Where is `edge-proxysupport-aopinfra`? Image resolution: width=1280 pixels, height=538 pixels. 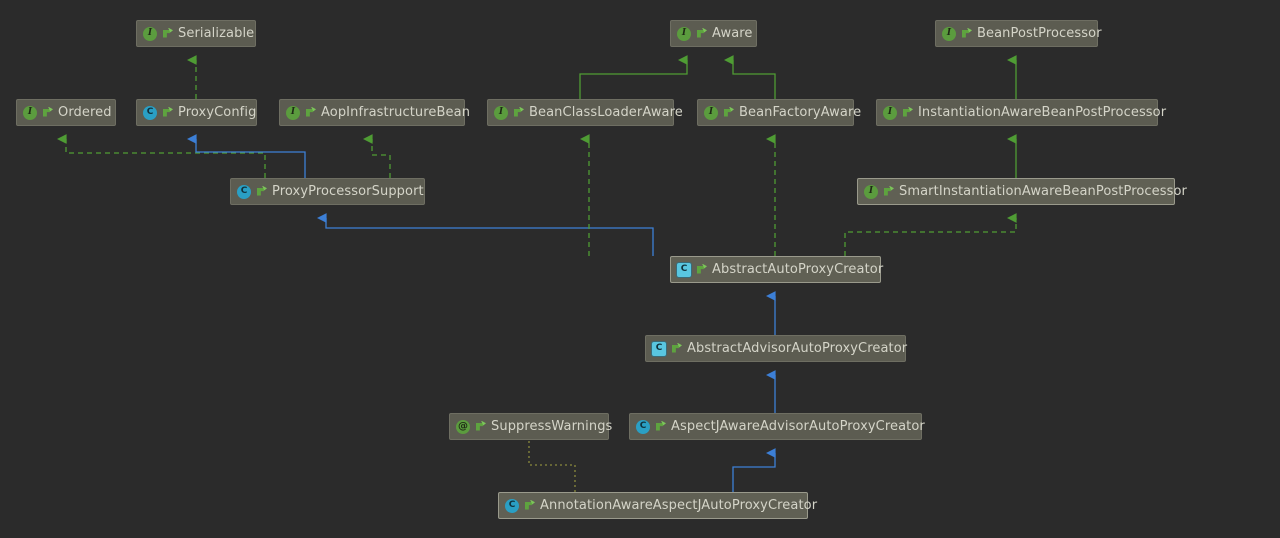 edge-proxysupport-aopinfra is located at coordinates (376, 156).